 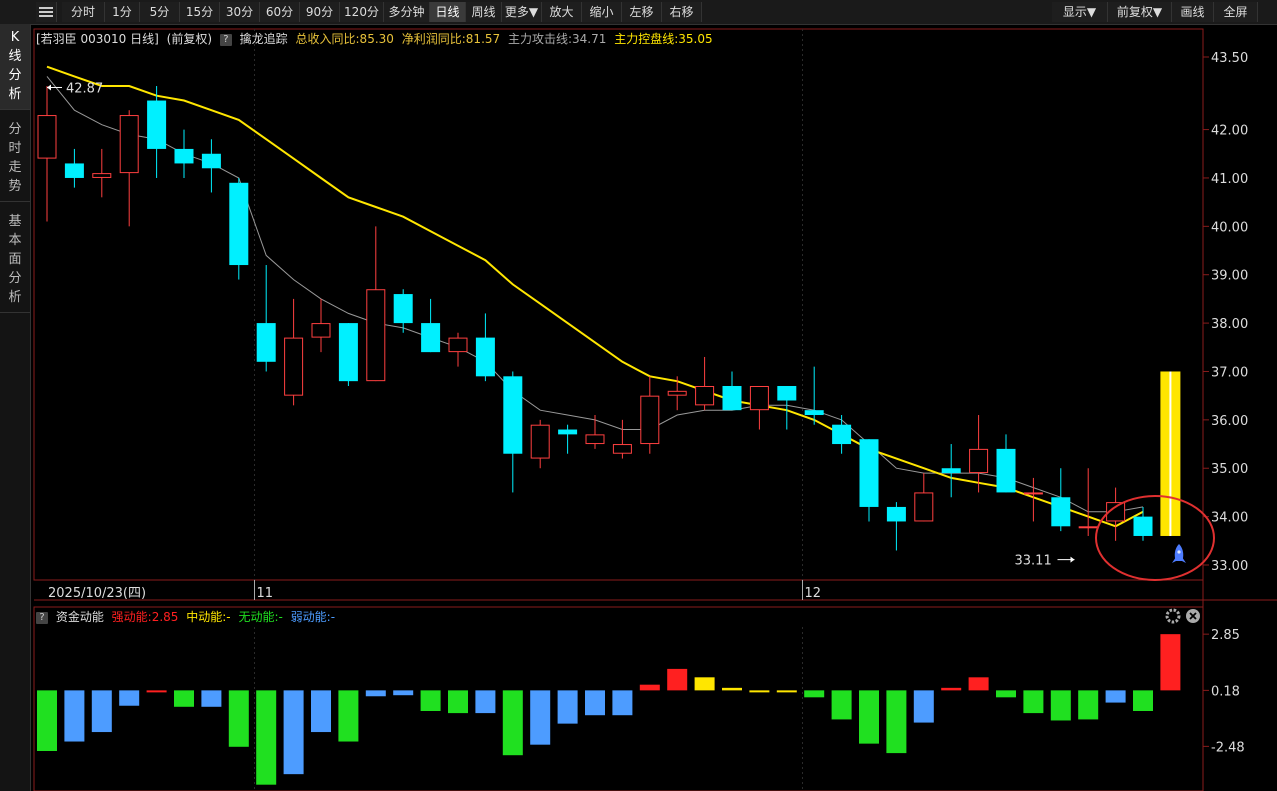 I want to click on close-icon, so click(x=1193, y=616).